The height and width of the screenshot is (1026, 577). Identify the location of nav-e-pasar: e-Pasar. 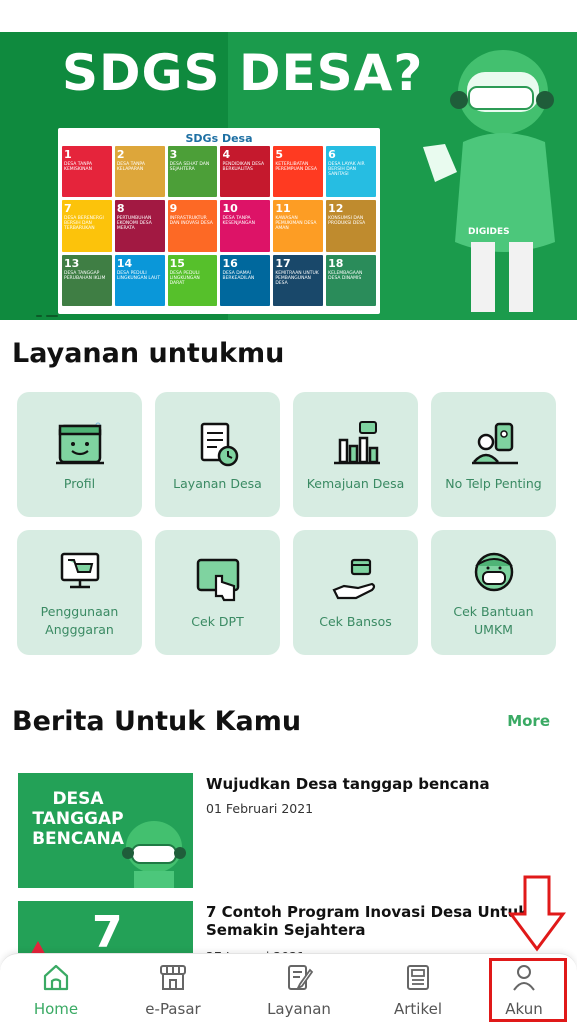
(173, 990).